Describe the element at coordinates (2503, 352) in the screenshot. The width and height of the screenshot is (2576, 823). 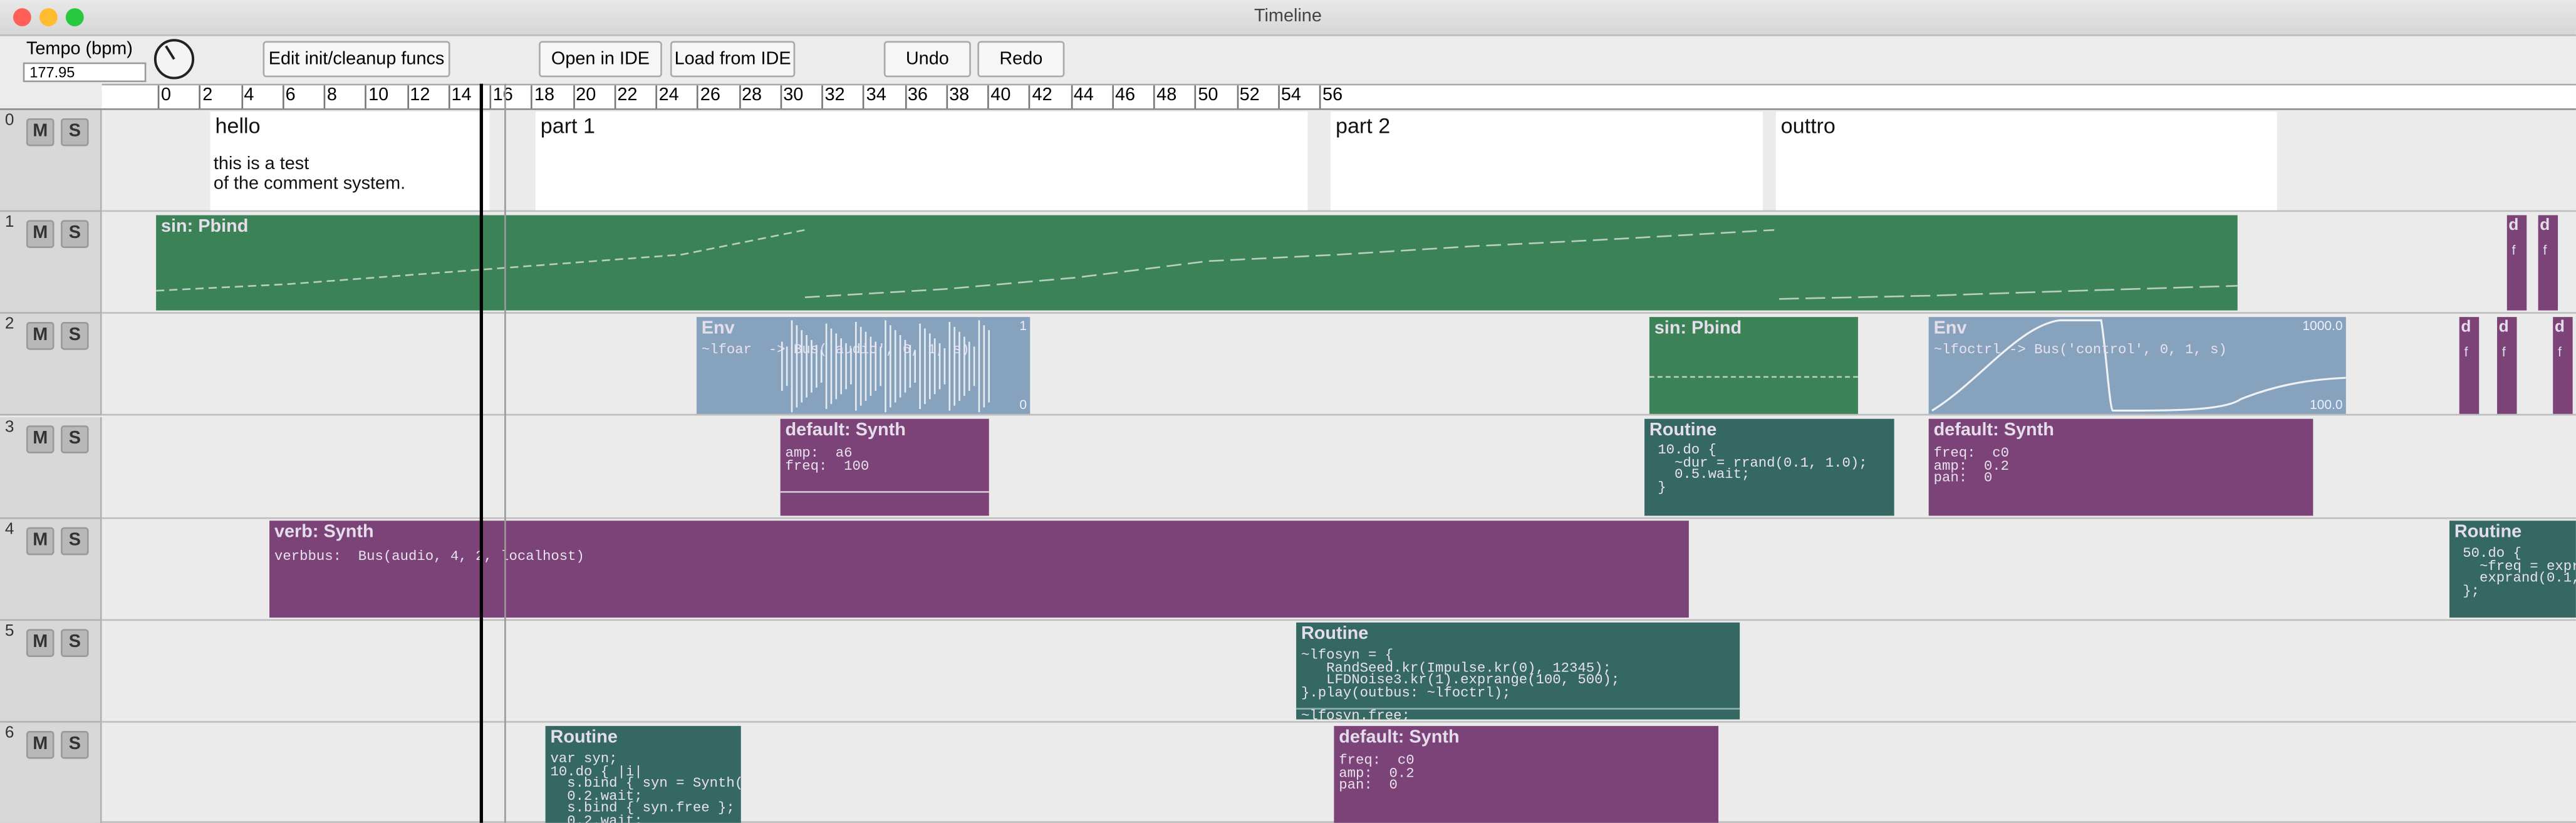
I see `clip-subtitle: f` at that location.